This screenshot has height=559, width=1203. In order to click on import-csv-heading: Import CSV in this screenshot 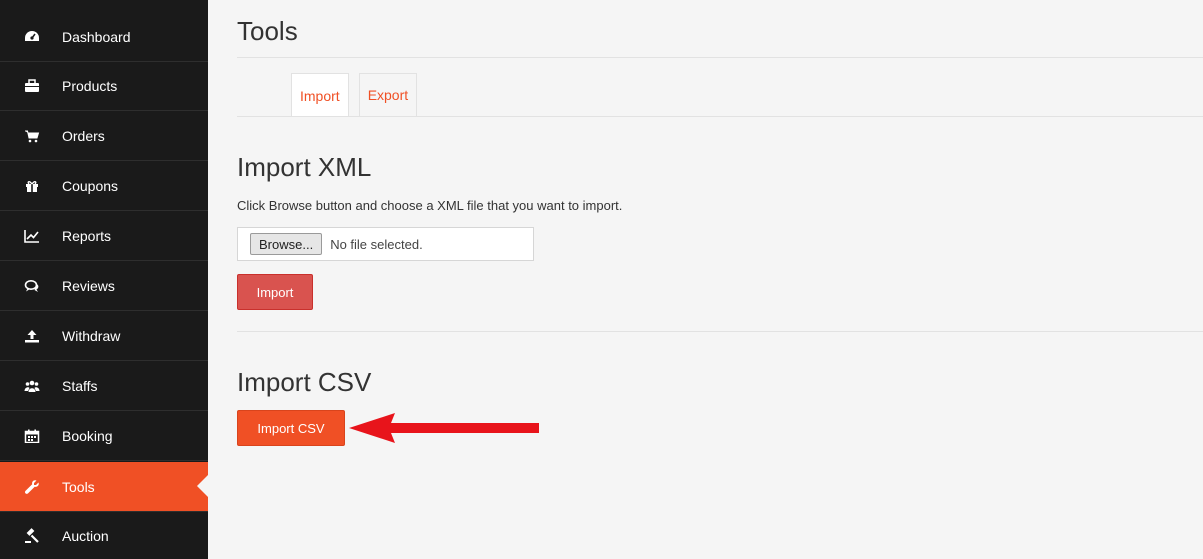, I will do `click(304, 382)`.